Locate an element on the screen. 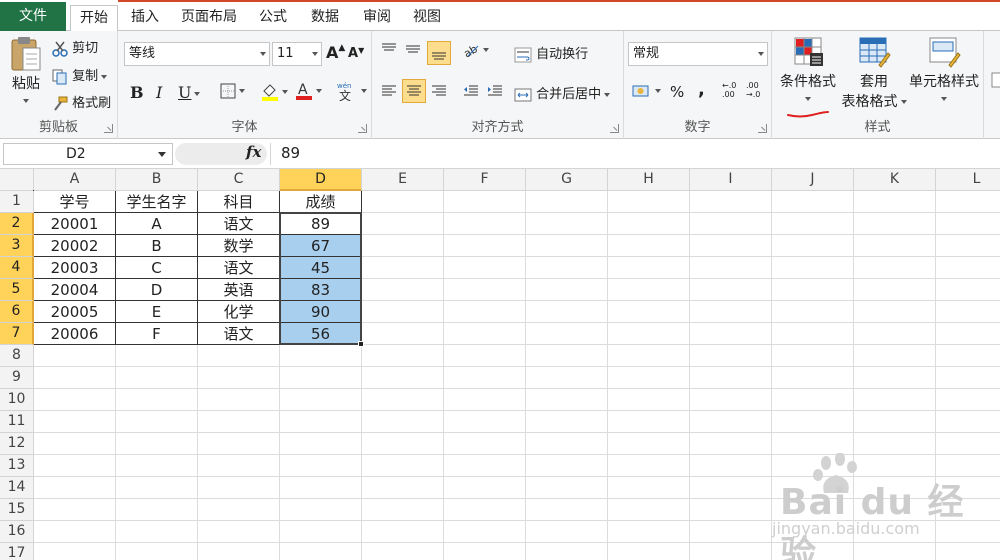 Image resolution: width=1000 pixels, height=560 pixels. column-header-j: J is located at coordinates (813, 180).